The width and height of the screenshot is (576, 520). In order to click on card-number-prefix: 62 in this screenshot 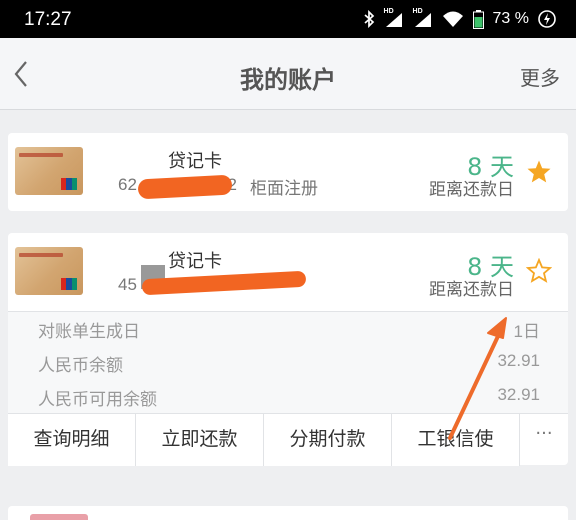, I will do `click(127, 184)`.